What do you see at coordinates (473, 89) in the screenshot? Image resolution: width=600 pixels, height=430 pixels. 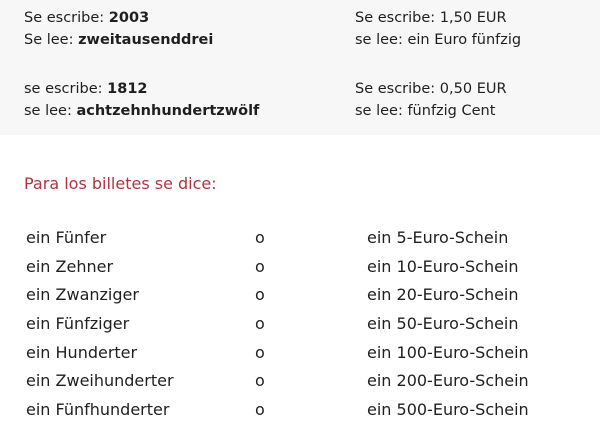 I see `written-value: 0,50 EUR` at bounding box center [473, 89].